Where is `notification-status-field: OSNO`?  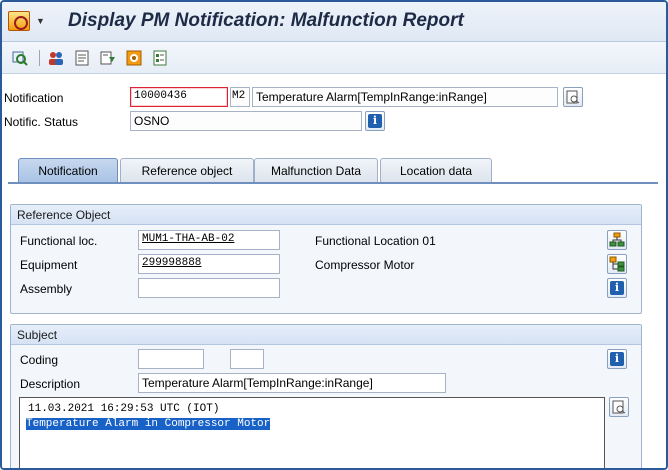 notification-status-field: OSNO is located at coordinates (246, 121).